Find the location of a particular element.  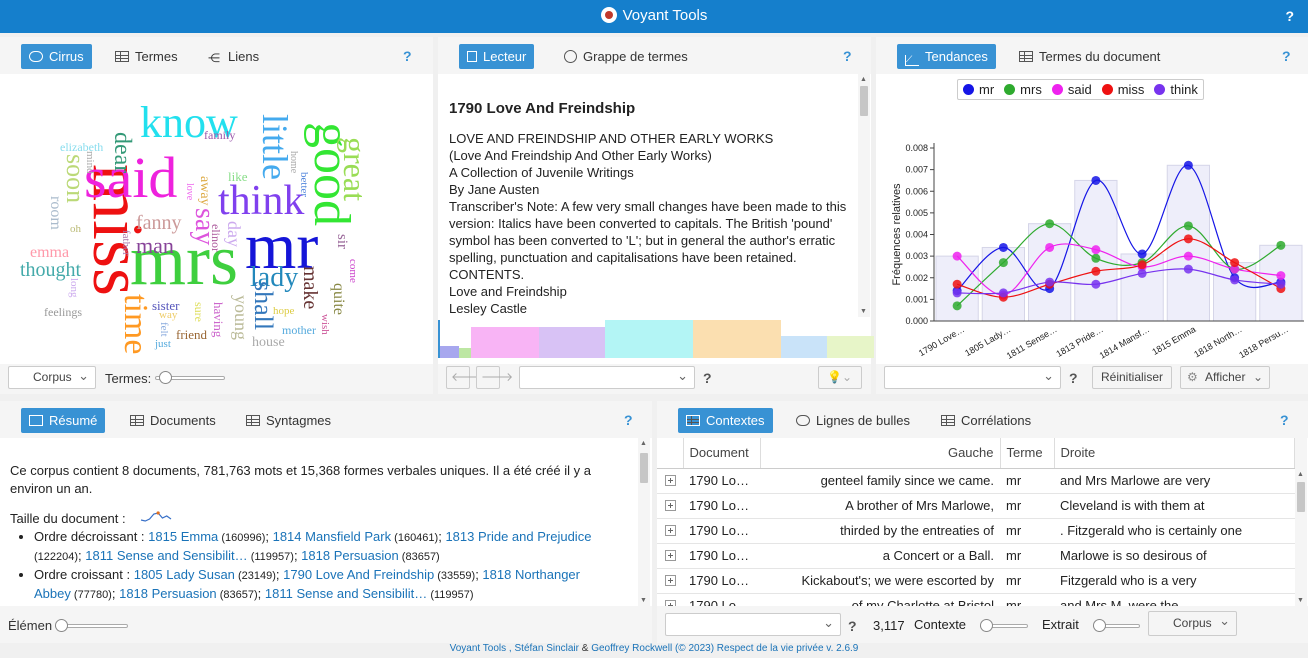

col-gauche: Gauche is located at coordinates (880, 453).